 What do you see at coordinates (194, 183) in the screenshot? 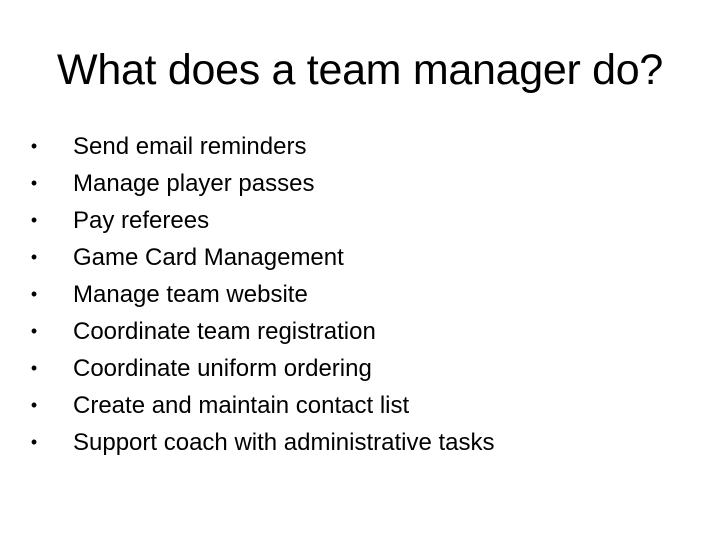
I see `list-item-text: Manage player passes` at bounding box center [194, 183].